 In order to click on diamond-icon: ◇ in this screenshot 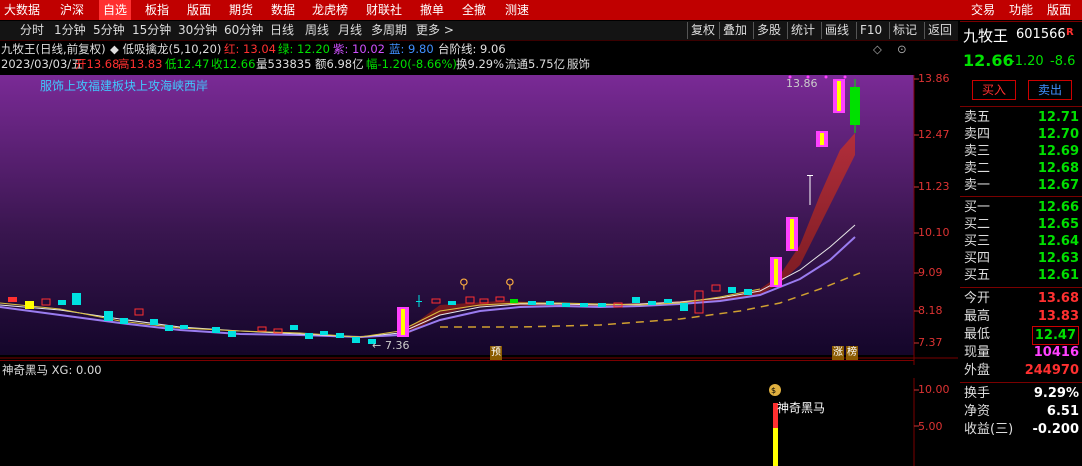, I will do `click(877, 49)`.